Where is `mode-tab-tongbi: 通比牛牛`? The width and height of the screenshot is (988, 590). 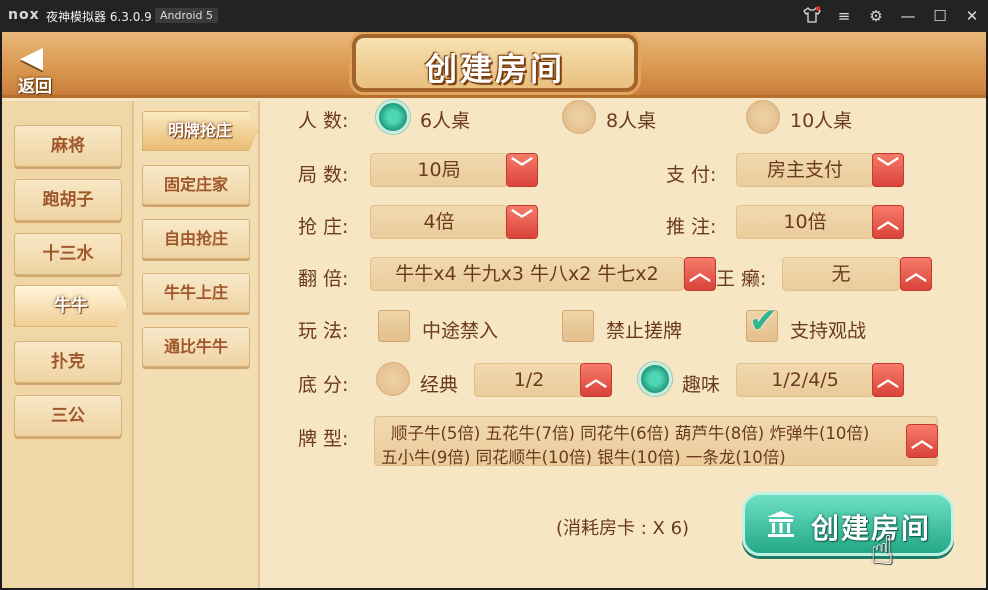
mode-tab-tongbi: 通比牛牛 is located at coordinates (196, 347).